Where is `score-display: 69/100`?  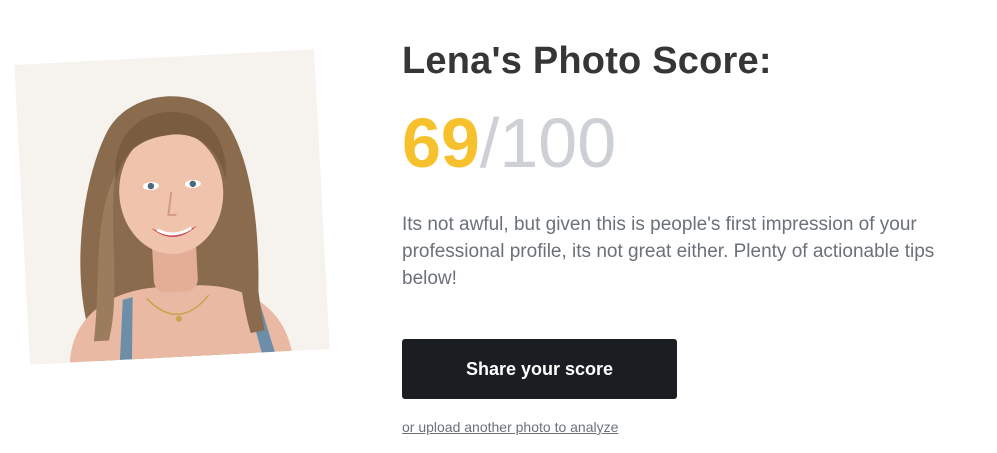 score-display: 69/100 is located at coordinates (692, 143).